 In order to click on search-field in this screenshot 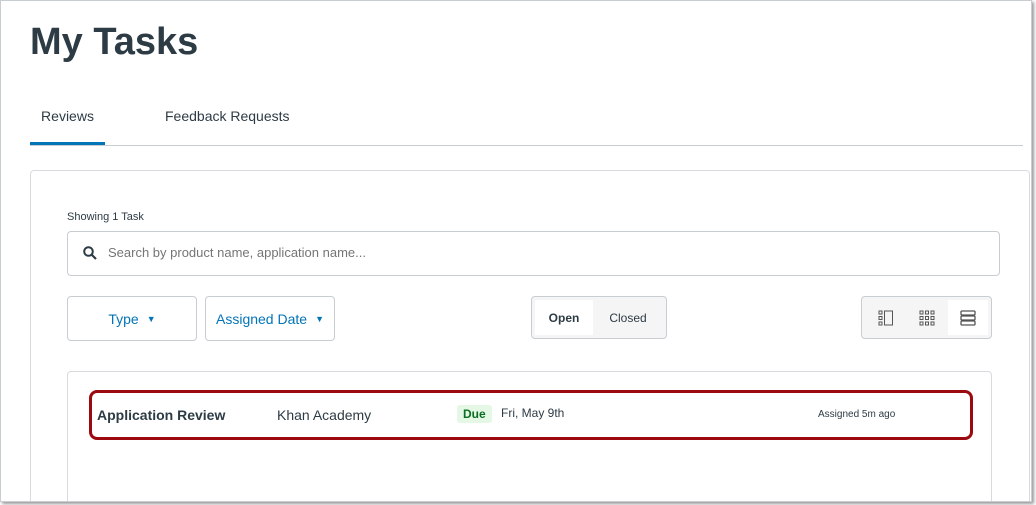, I will do `click(533, 253)`.